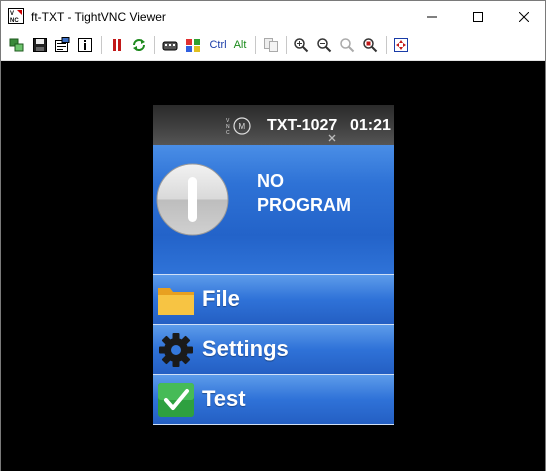 The image size is (546, 471). I want to click on menu-item-test: Test, so click(273, 400).